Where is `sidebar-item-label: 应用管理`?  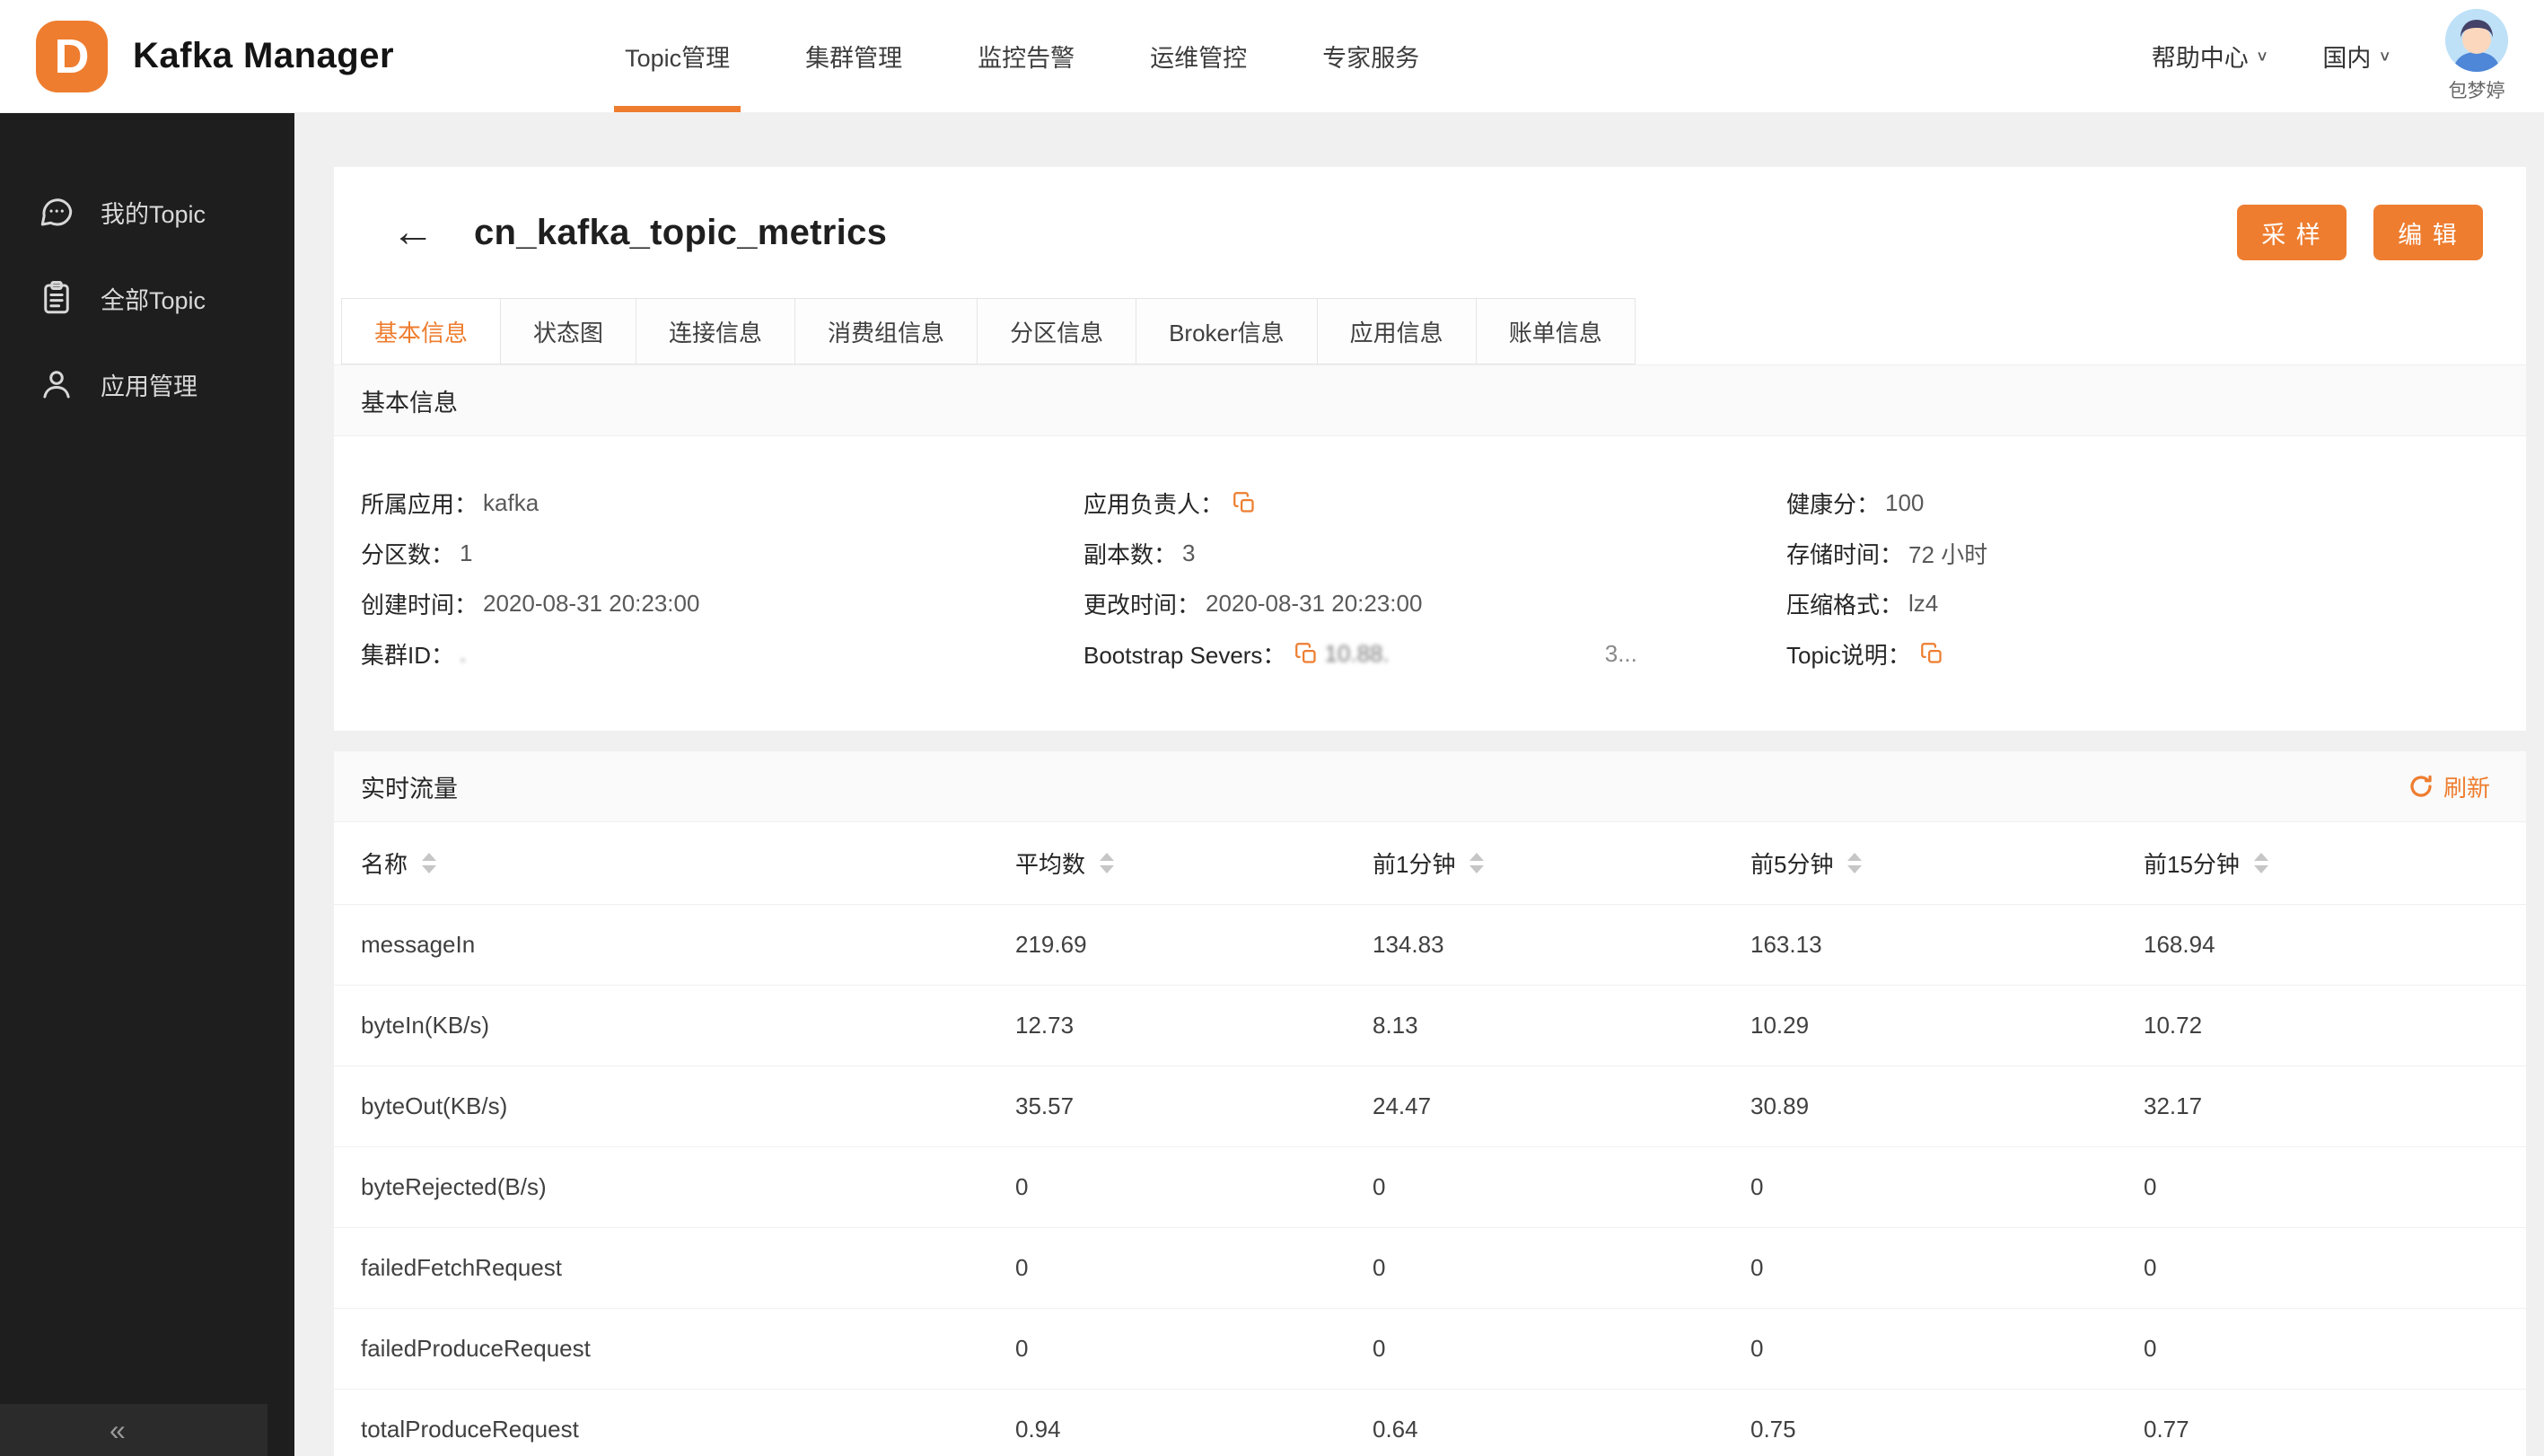 sidebar-item-label: 应用管理 is located at coordinates (149, 386).